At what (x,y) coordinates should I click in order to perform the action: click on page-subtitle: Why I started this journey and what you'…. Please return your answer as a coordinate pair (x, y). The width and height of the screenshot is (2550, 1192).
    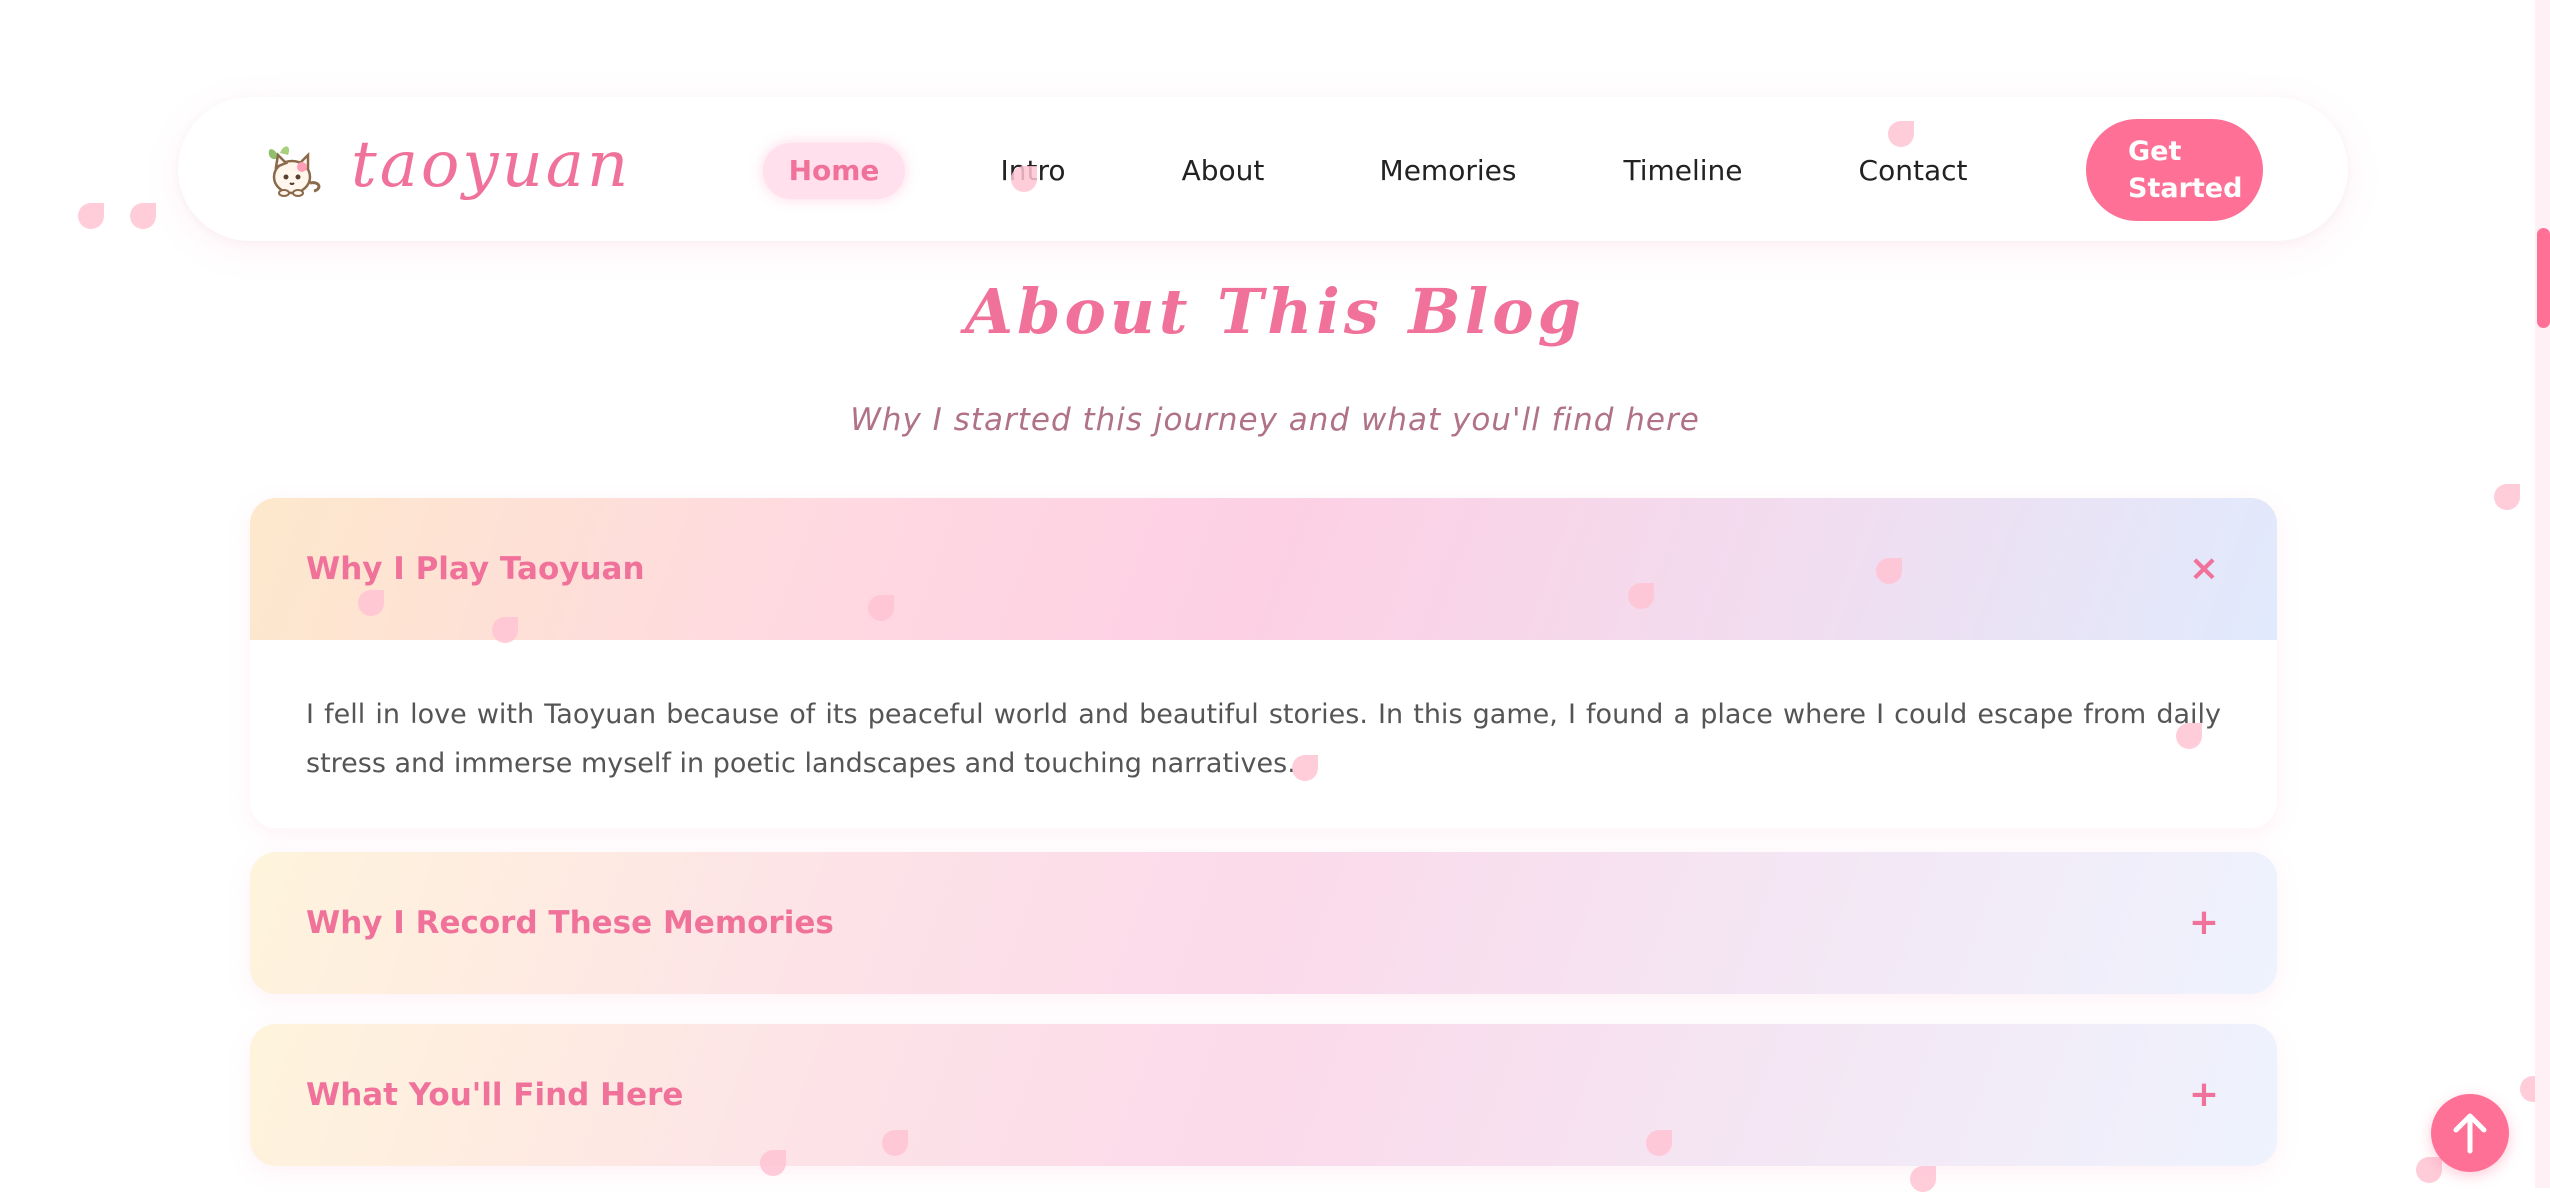
    Looking at the image, I should click on (1275, 420).